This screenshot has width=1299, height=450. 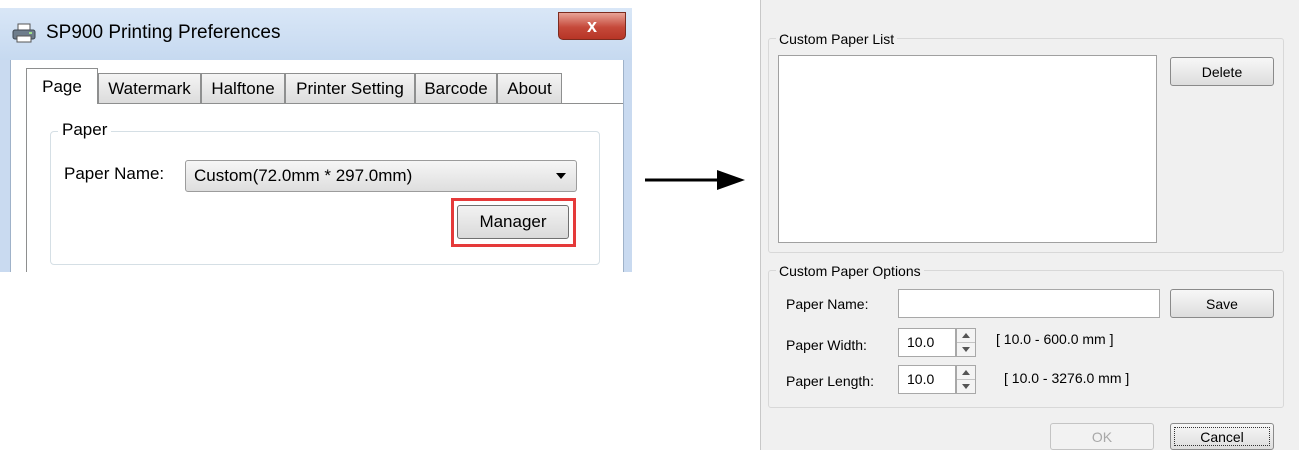 I want to click on printer-icon, so click(x=24, y=33).